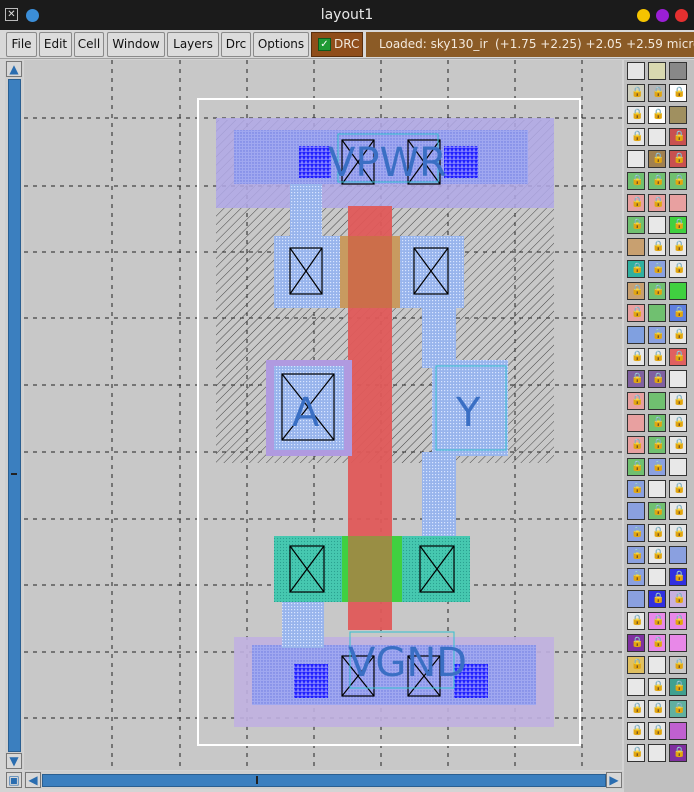  Describe the element at coordinates (681, 15) in the screenshot. I see `close-button` at that location.